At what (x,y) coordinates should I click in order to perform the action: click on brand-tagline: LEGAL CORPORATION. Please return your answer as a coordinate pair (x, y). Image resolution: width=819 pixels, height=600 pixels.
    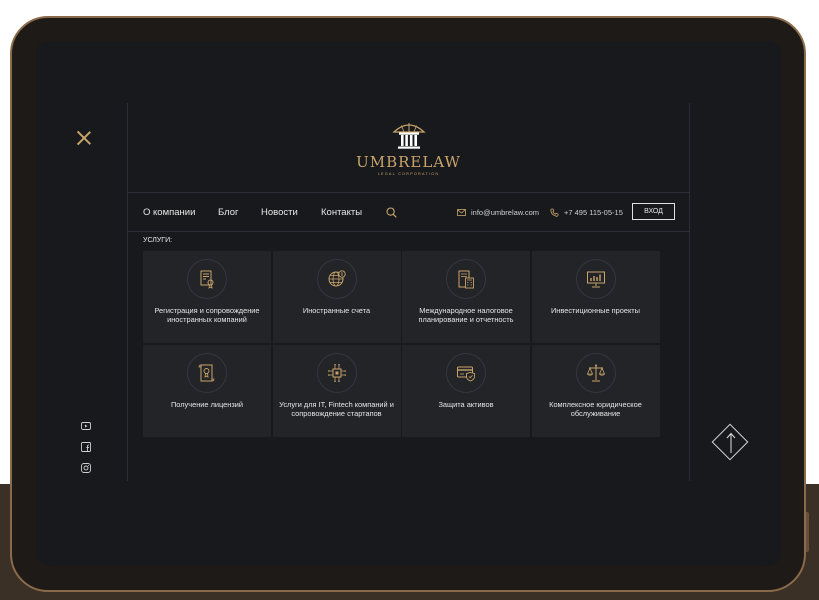
    Looking at the image, I should click on (408, 174).